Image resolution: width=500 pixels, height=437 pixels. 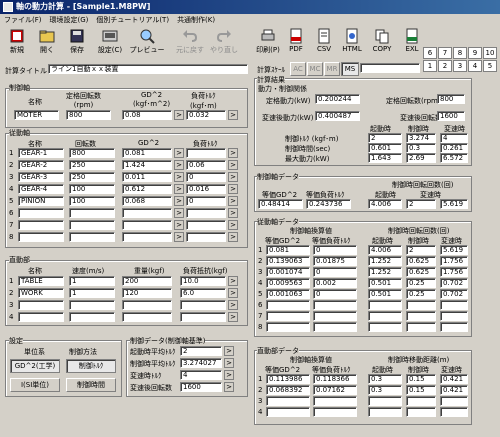 What do you see at coordinates (206, 115) in the screenshot?
I see `control-torque-input: 0.032` at bounding box center [206, 115].